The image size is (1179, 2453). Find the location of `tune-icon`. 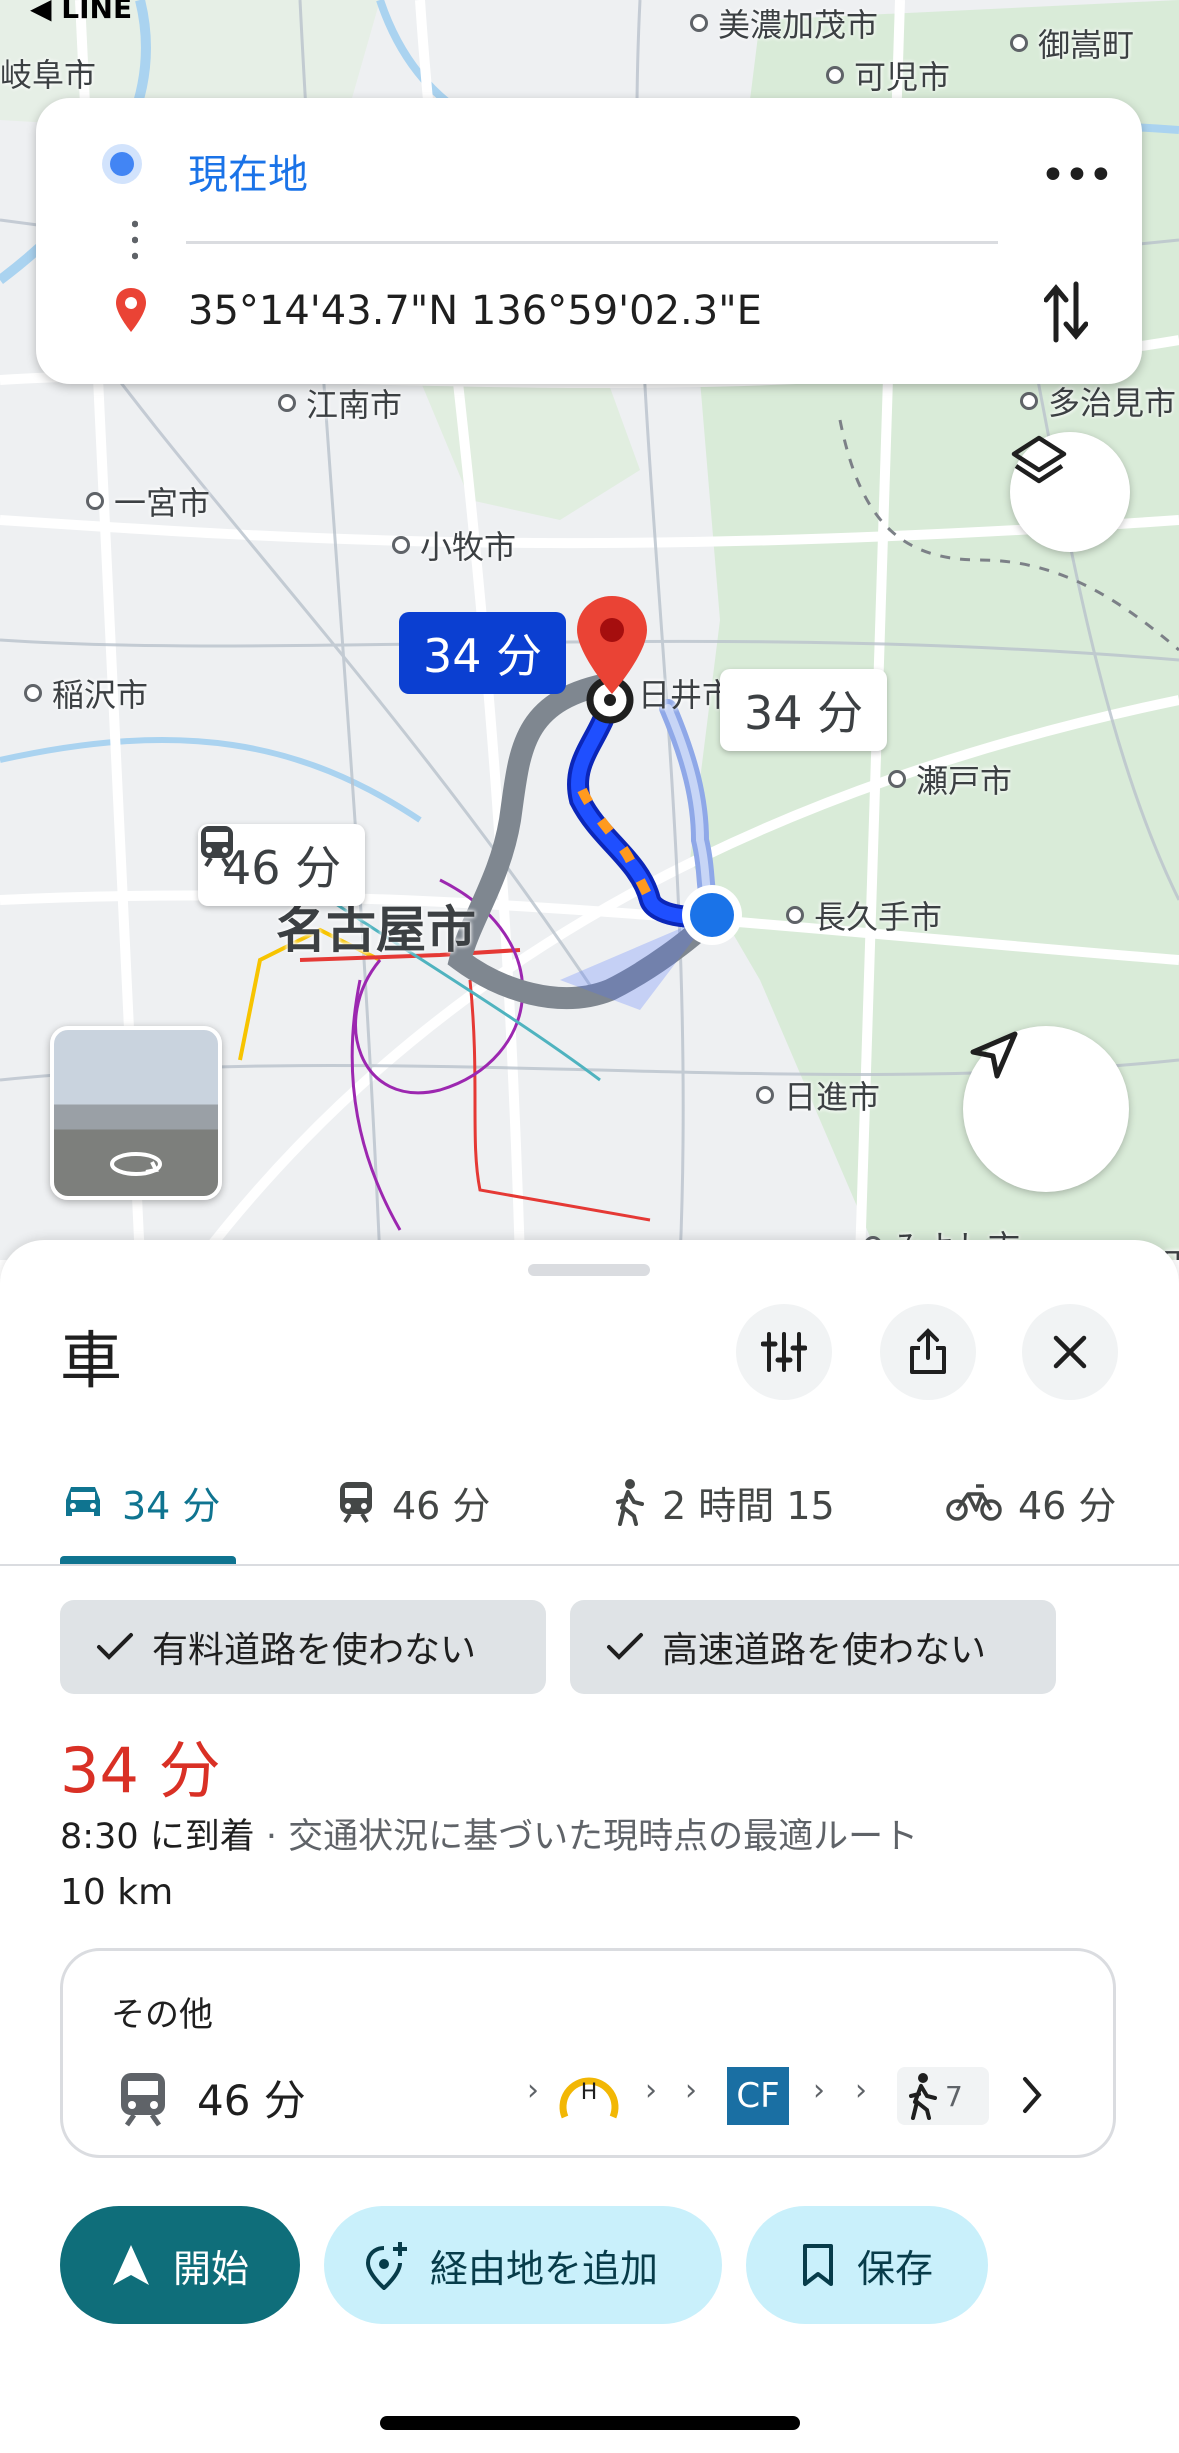

tune-icon is located at coordinates (784, 1352).